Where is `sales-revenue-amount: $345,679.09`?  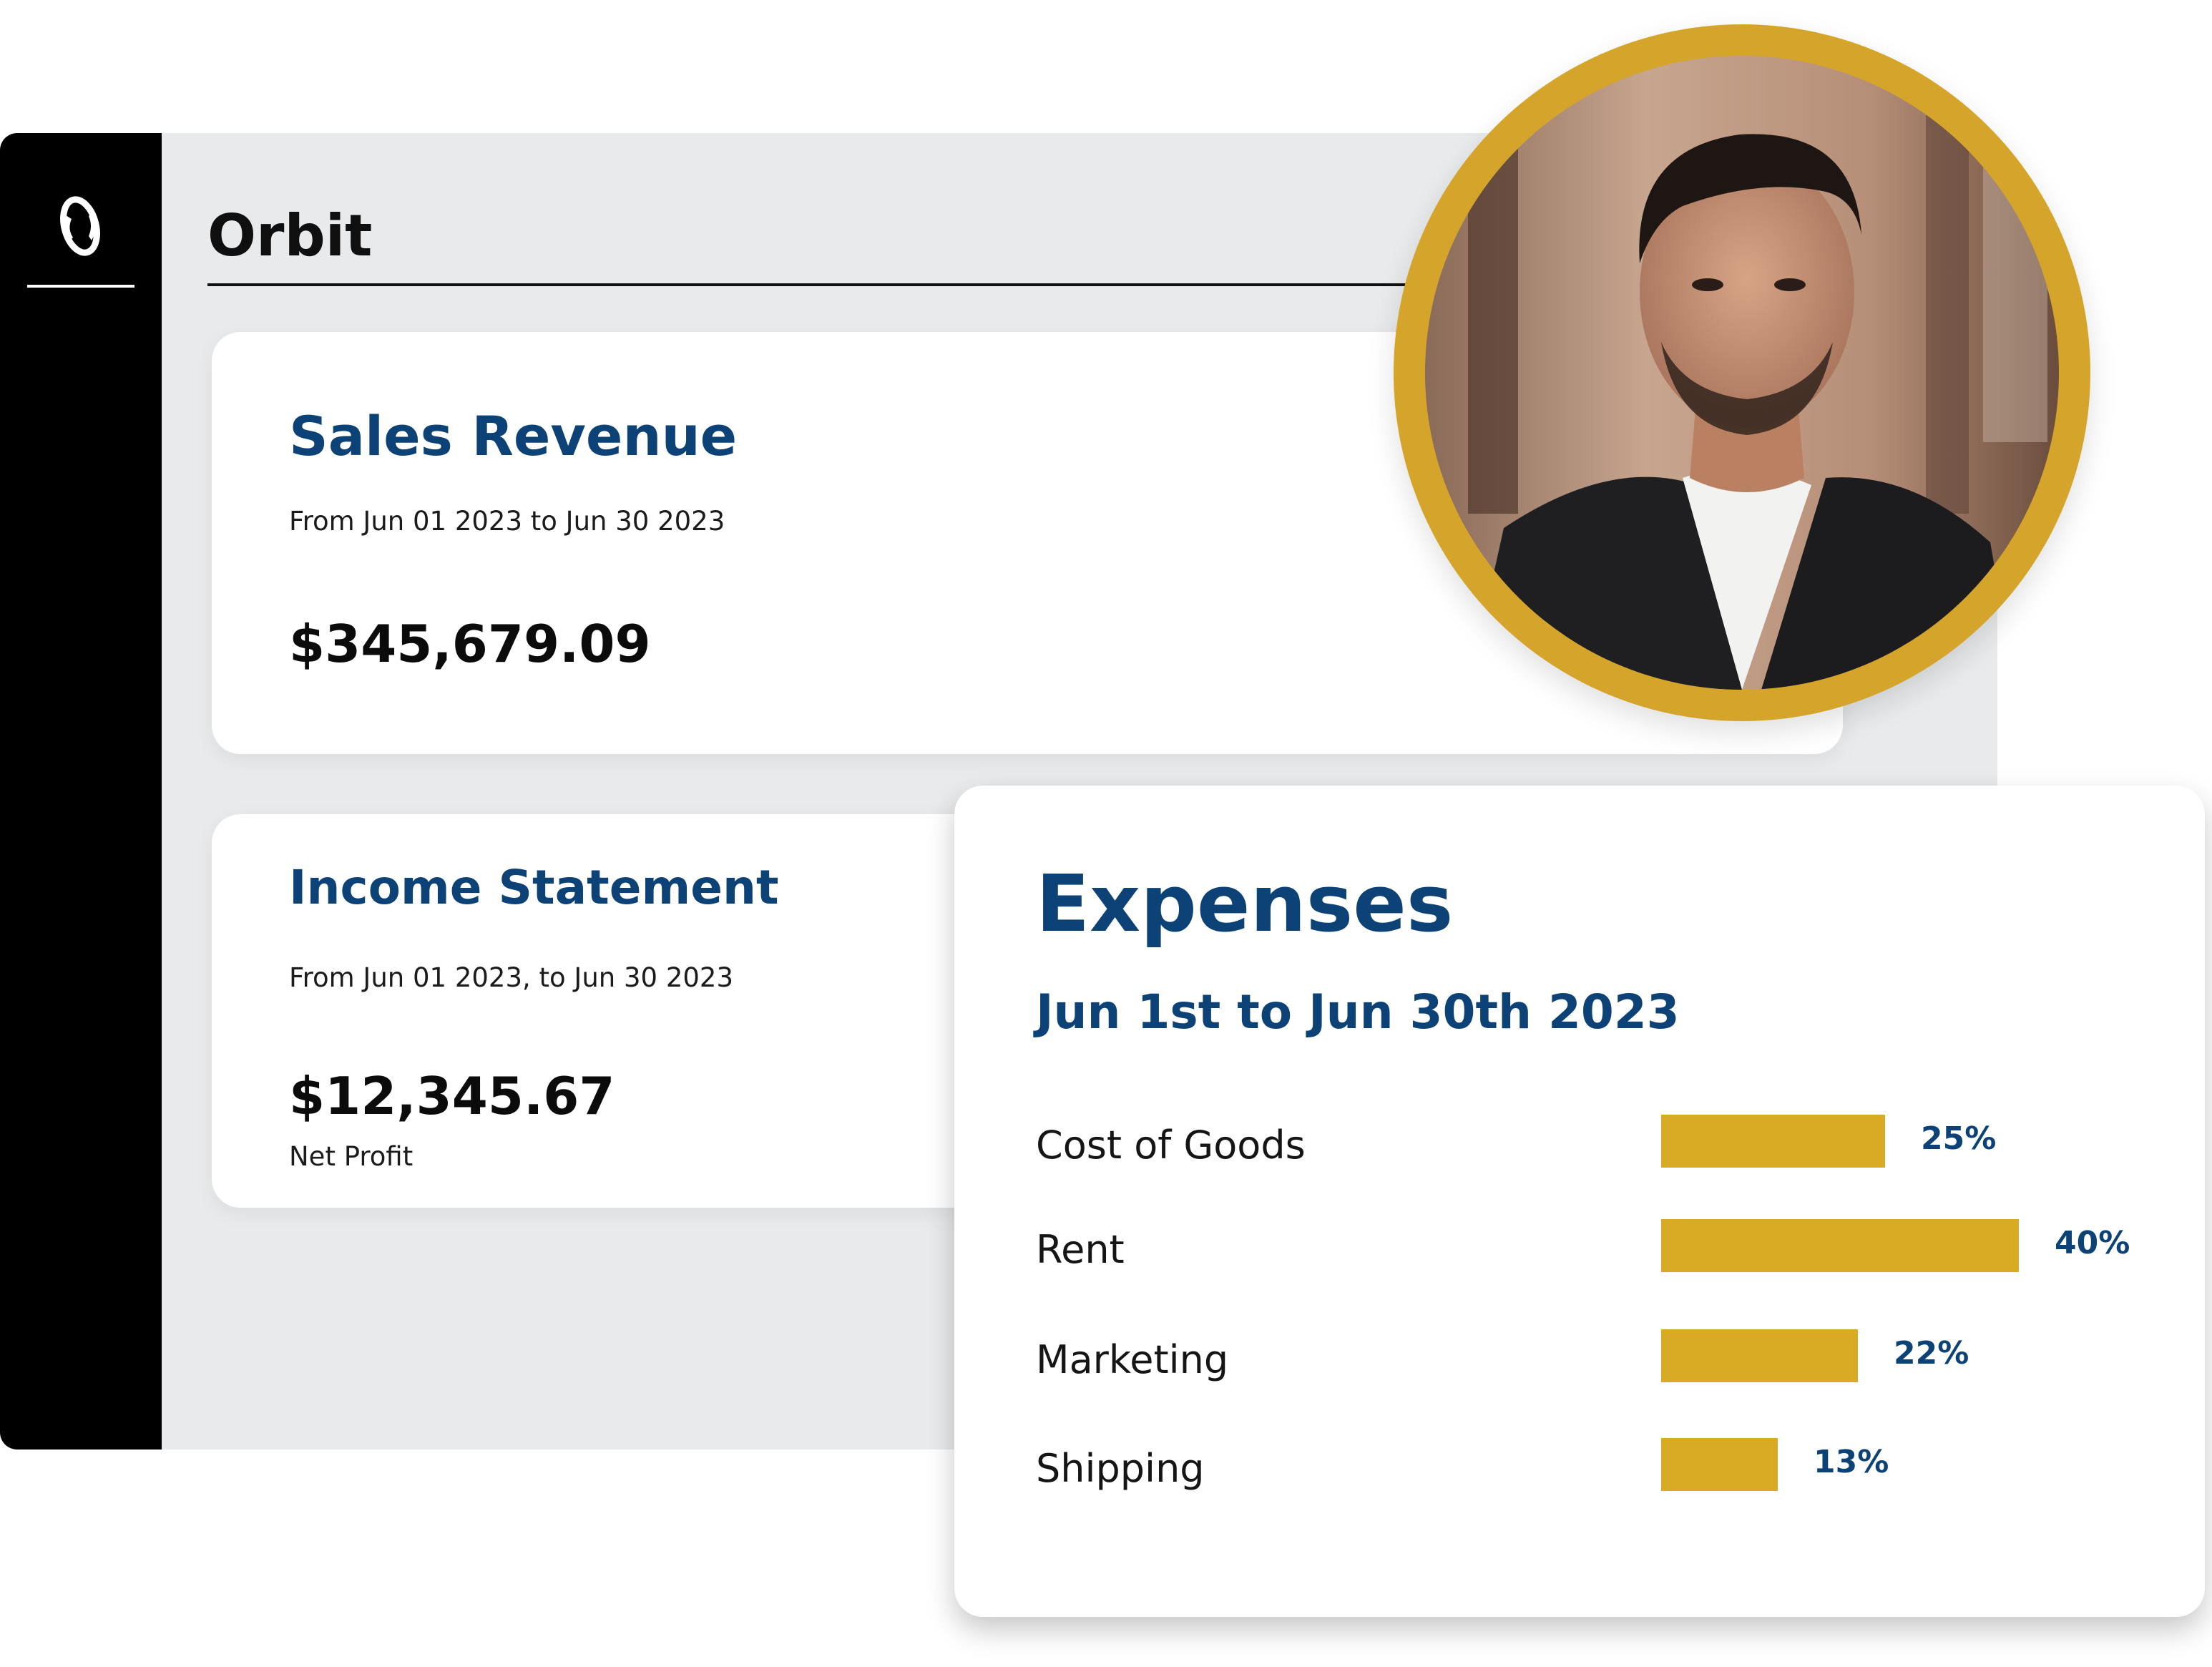
sales-revenue-amount: $345,679.09 is located at coordinates (470, 644).